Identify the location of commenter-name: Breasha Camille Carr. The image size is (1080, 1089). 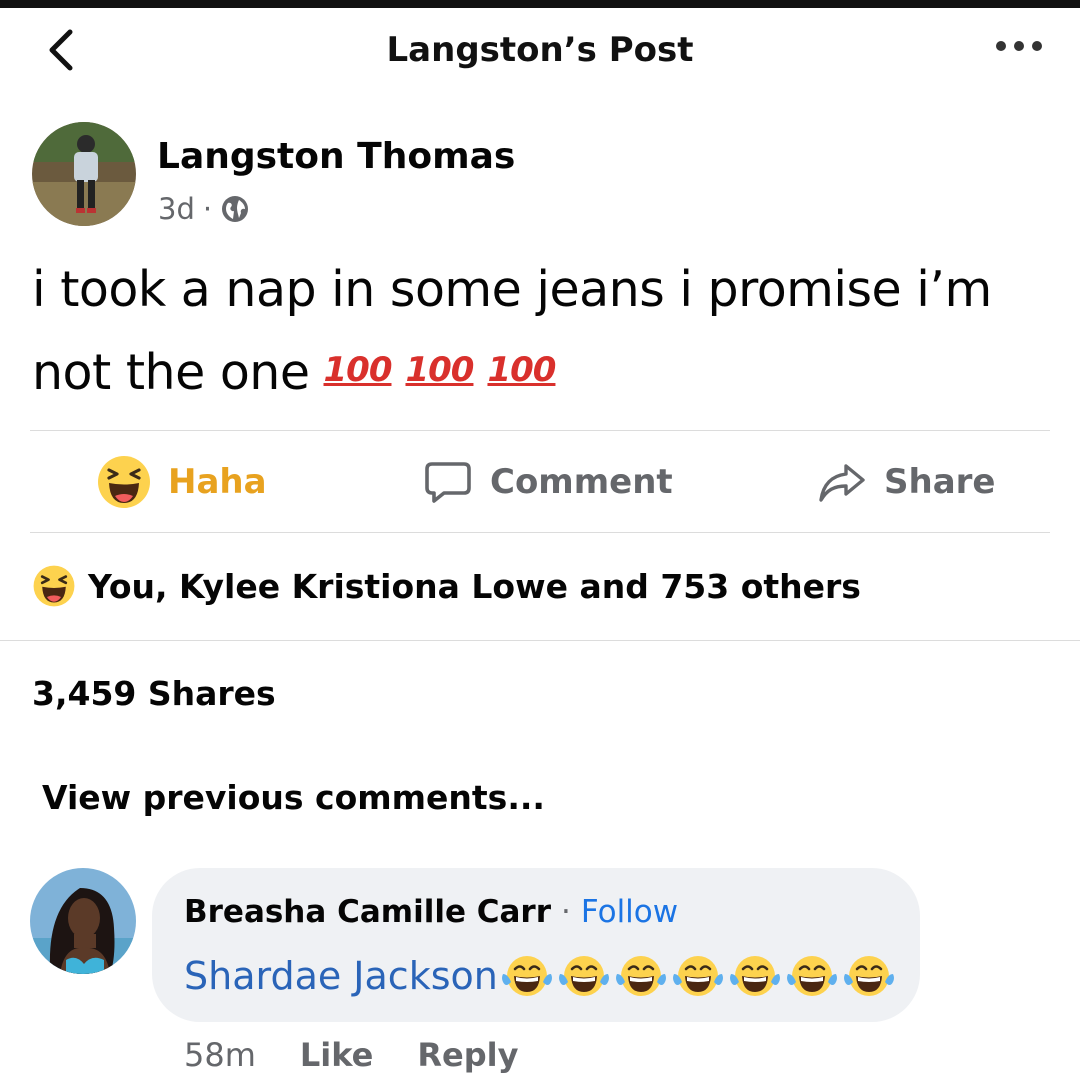
(367, 912).